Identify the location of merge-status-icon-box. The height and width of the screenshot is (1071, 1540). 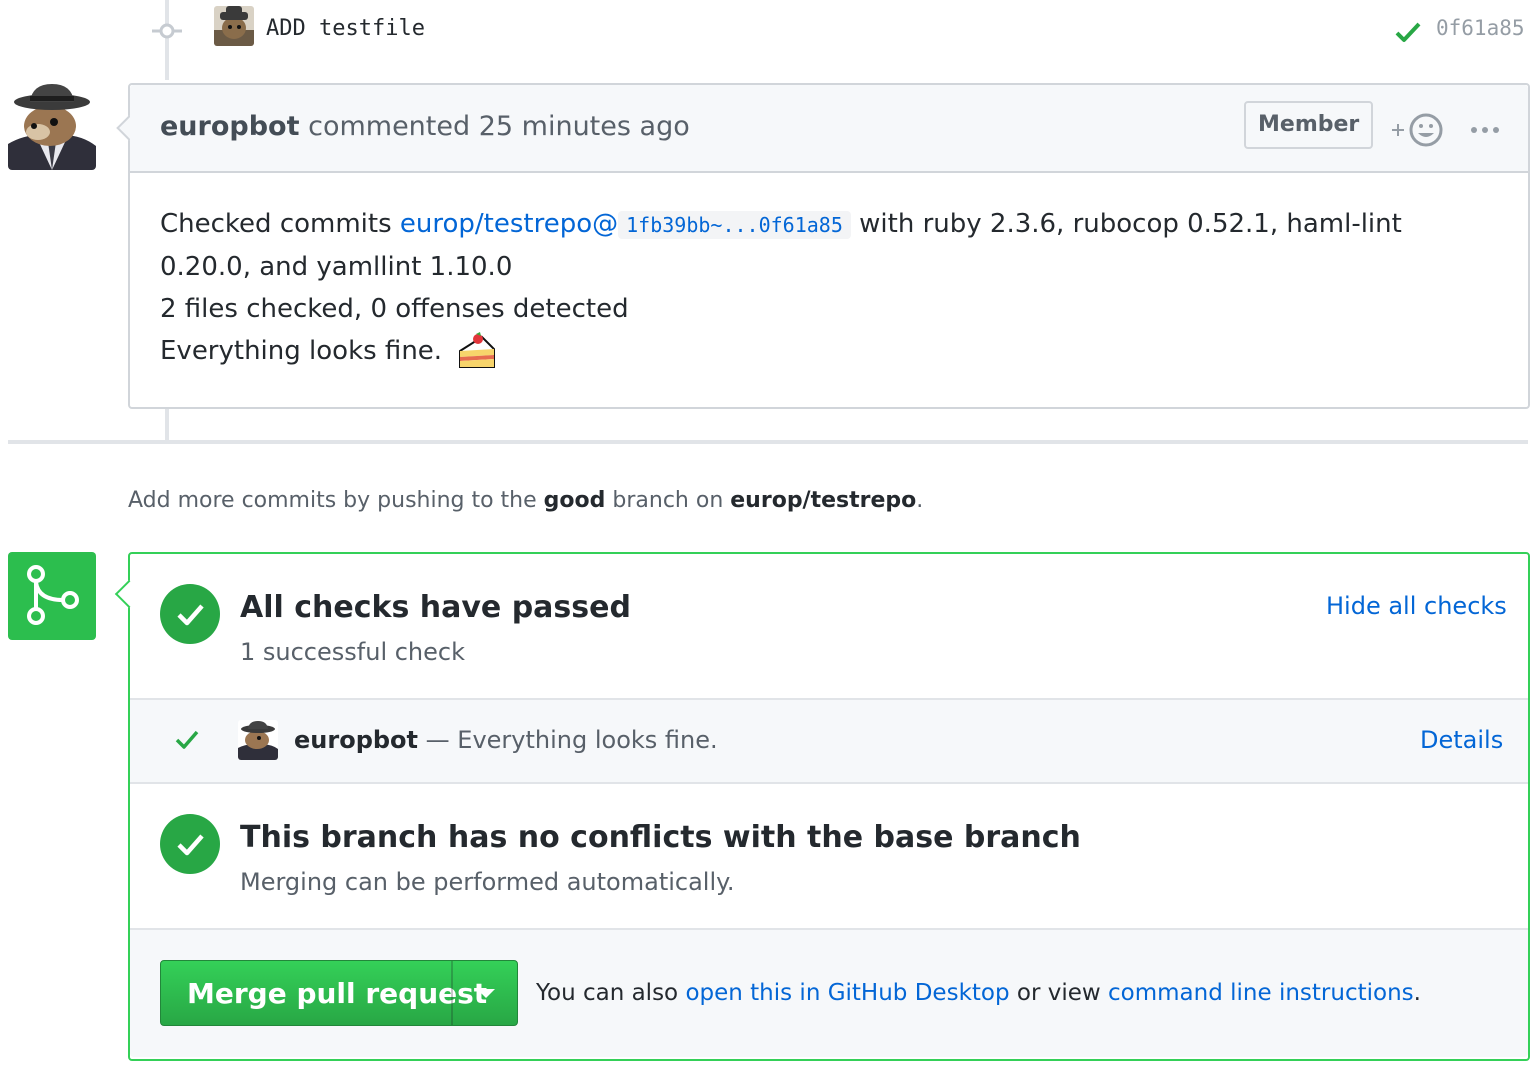
(52, 596).